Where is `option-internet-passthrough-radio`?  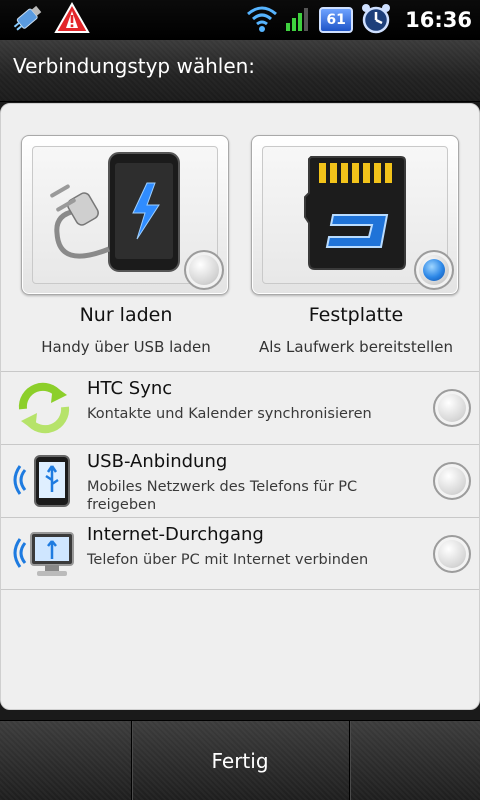
option-internet-passthrough-radio is located at coordinates (452, 554).